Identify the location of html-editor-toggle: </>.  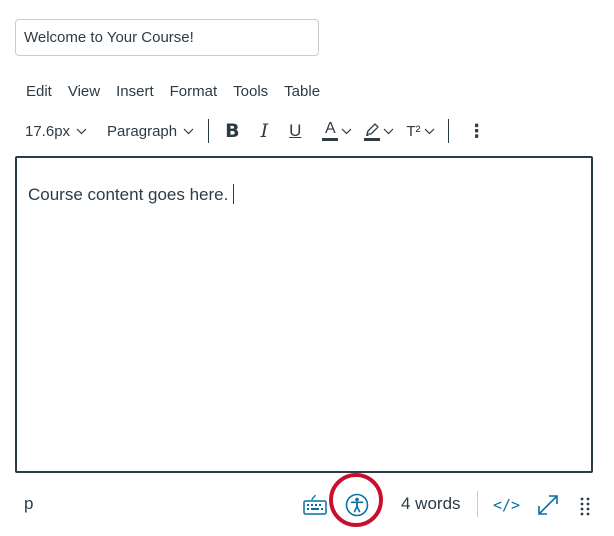
(506, 505).